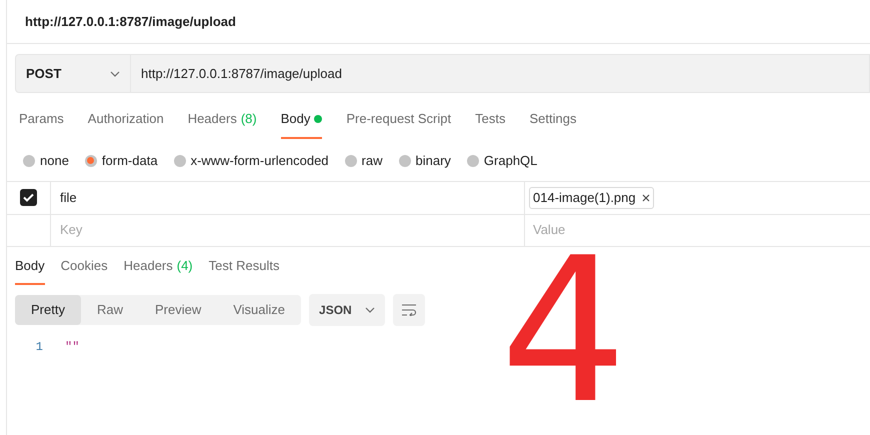  Describe the element at coordinates (158, 270) in the screenshot. I see `tab: Headers (4)` at that location.